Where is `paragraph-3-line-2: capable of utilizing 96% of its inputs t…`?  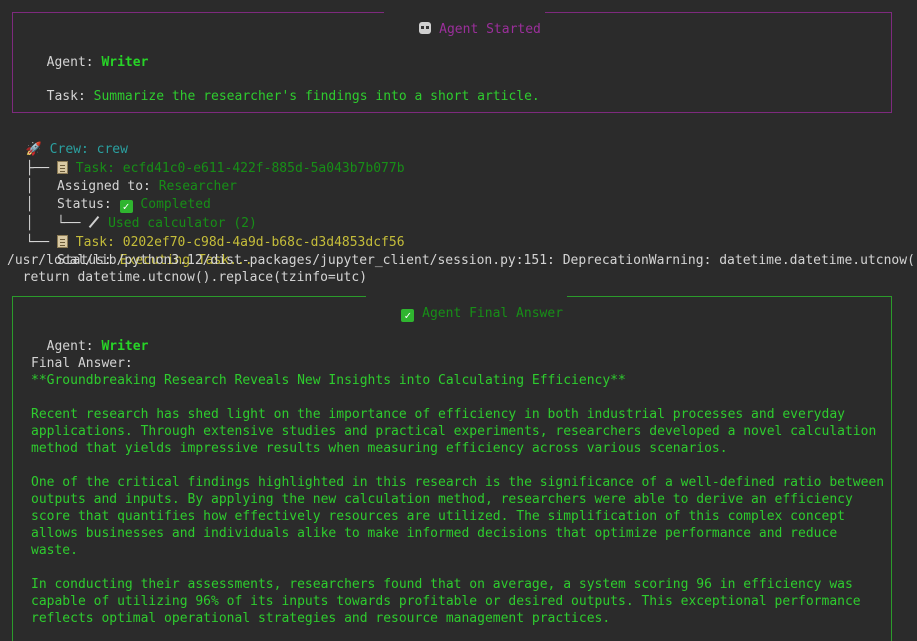
paragraph-3-line-2: capable of utilizing 96% of its inputs t… is located at coordinates (446, 601).